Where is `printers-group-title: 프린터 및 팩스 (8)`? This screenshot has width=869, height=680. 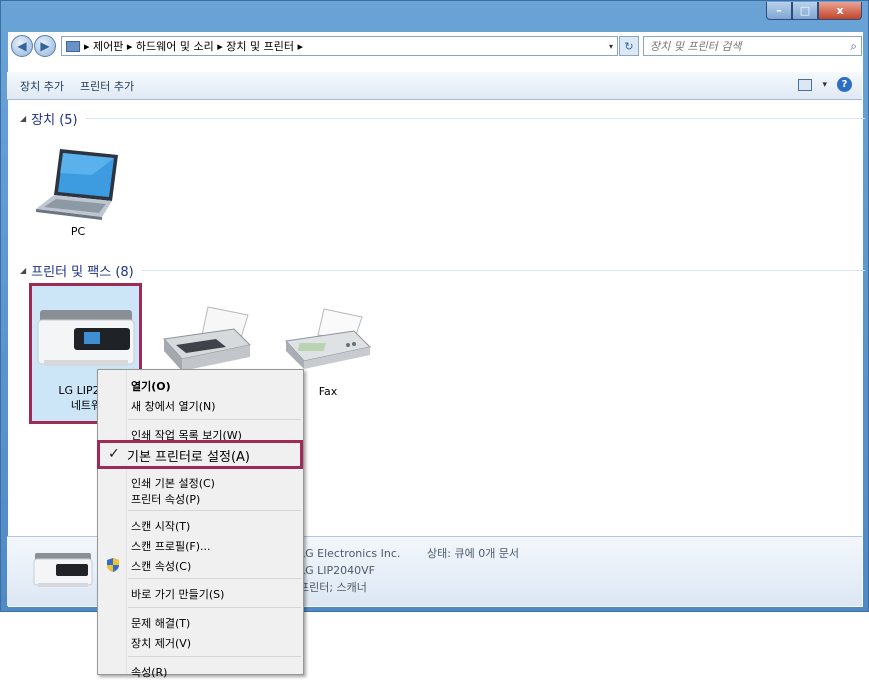 printers-group-title: 프린터 및 팩스 (8) is located at coordinates (82, 272).